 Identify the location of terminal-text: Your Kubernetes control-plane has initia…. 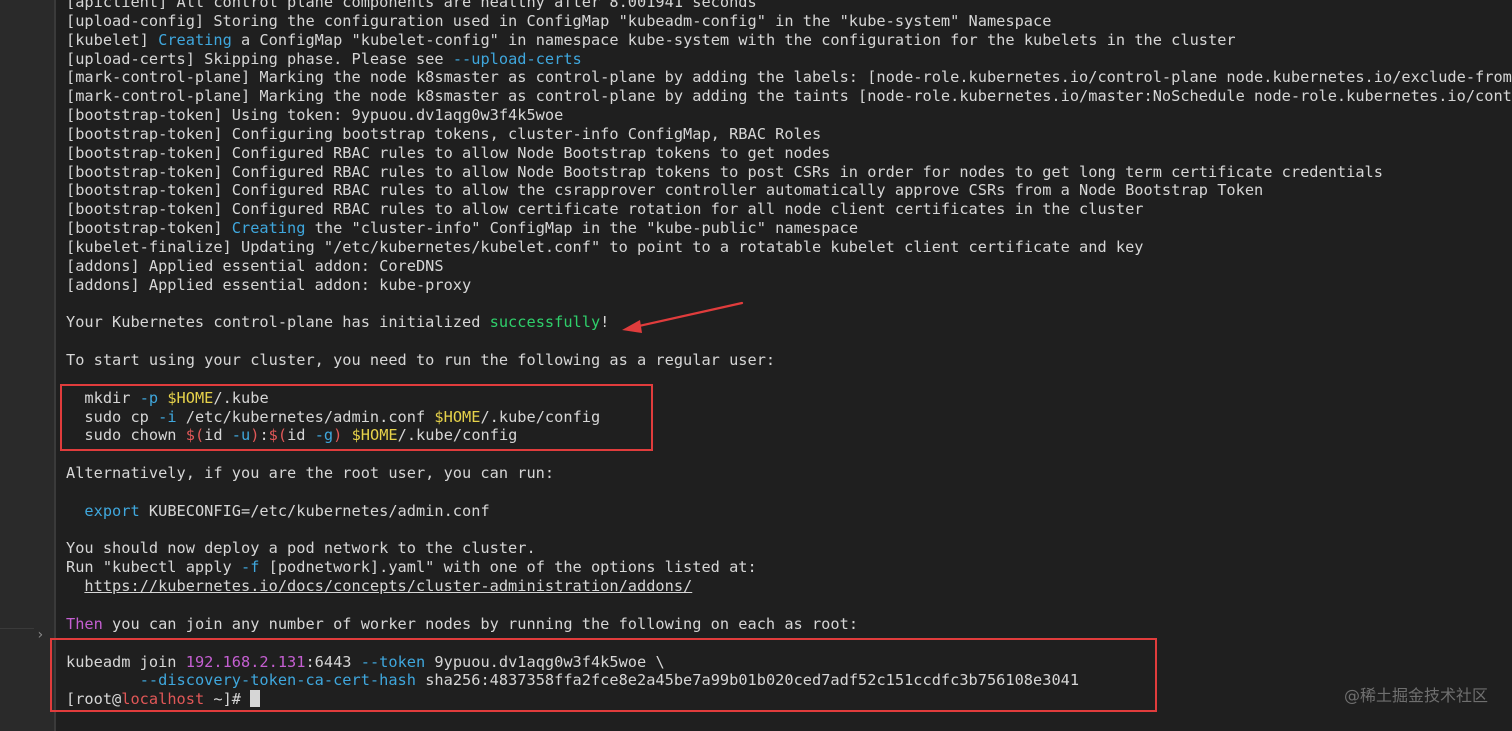
(278, 322).